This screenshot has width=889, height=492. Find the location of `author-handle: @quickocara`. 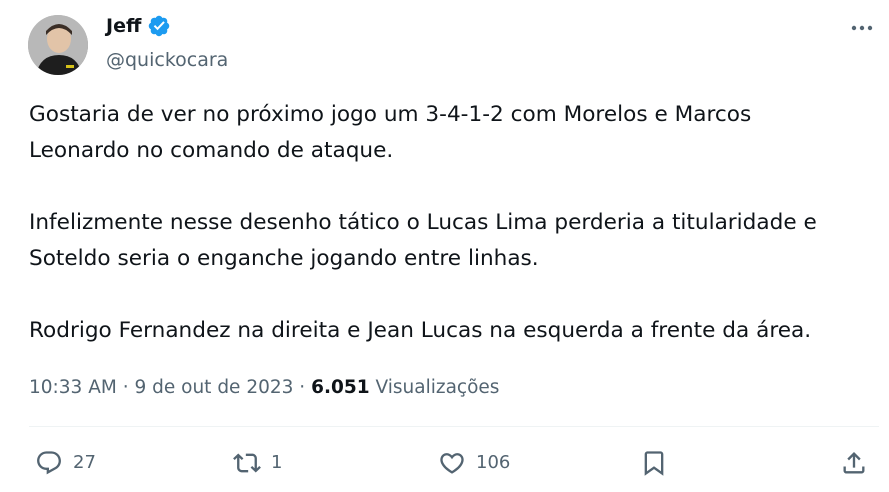

author-handle: @quickocara is located at coordinates (167, 60).